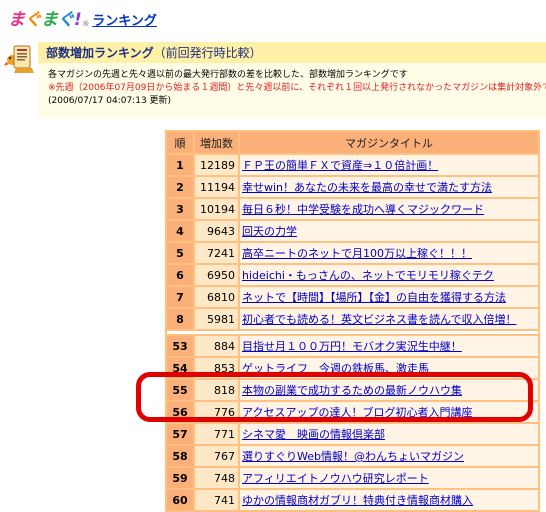  I want to click on table-row: 58 767 選りすぐりWeb情報！@わんちょいマガジン, so click(352, 456).